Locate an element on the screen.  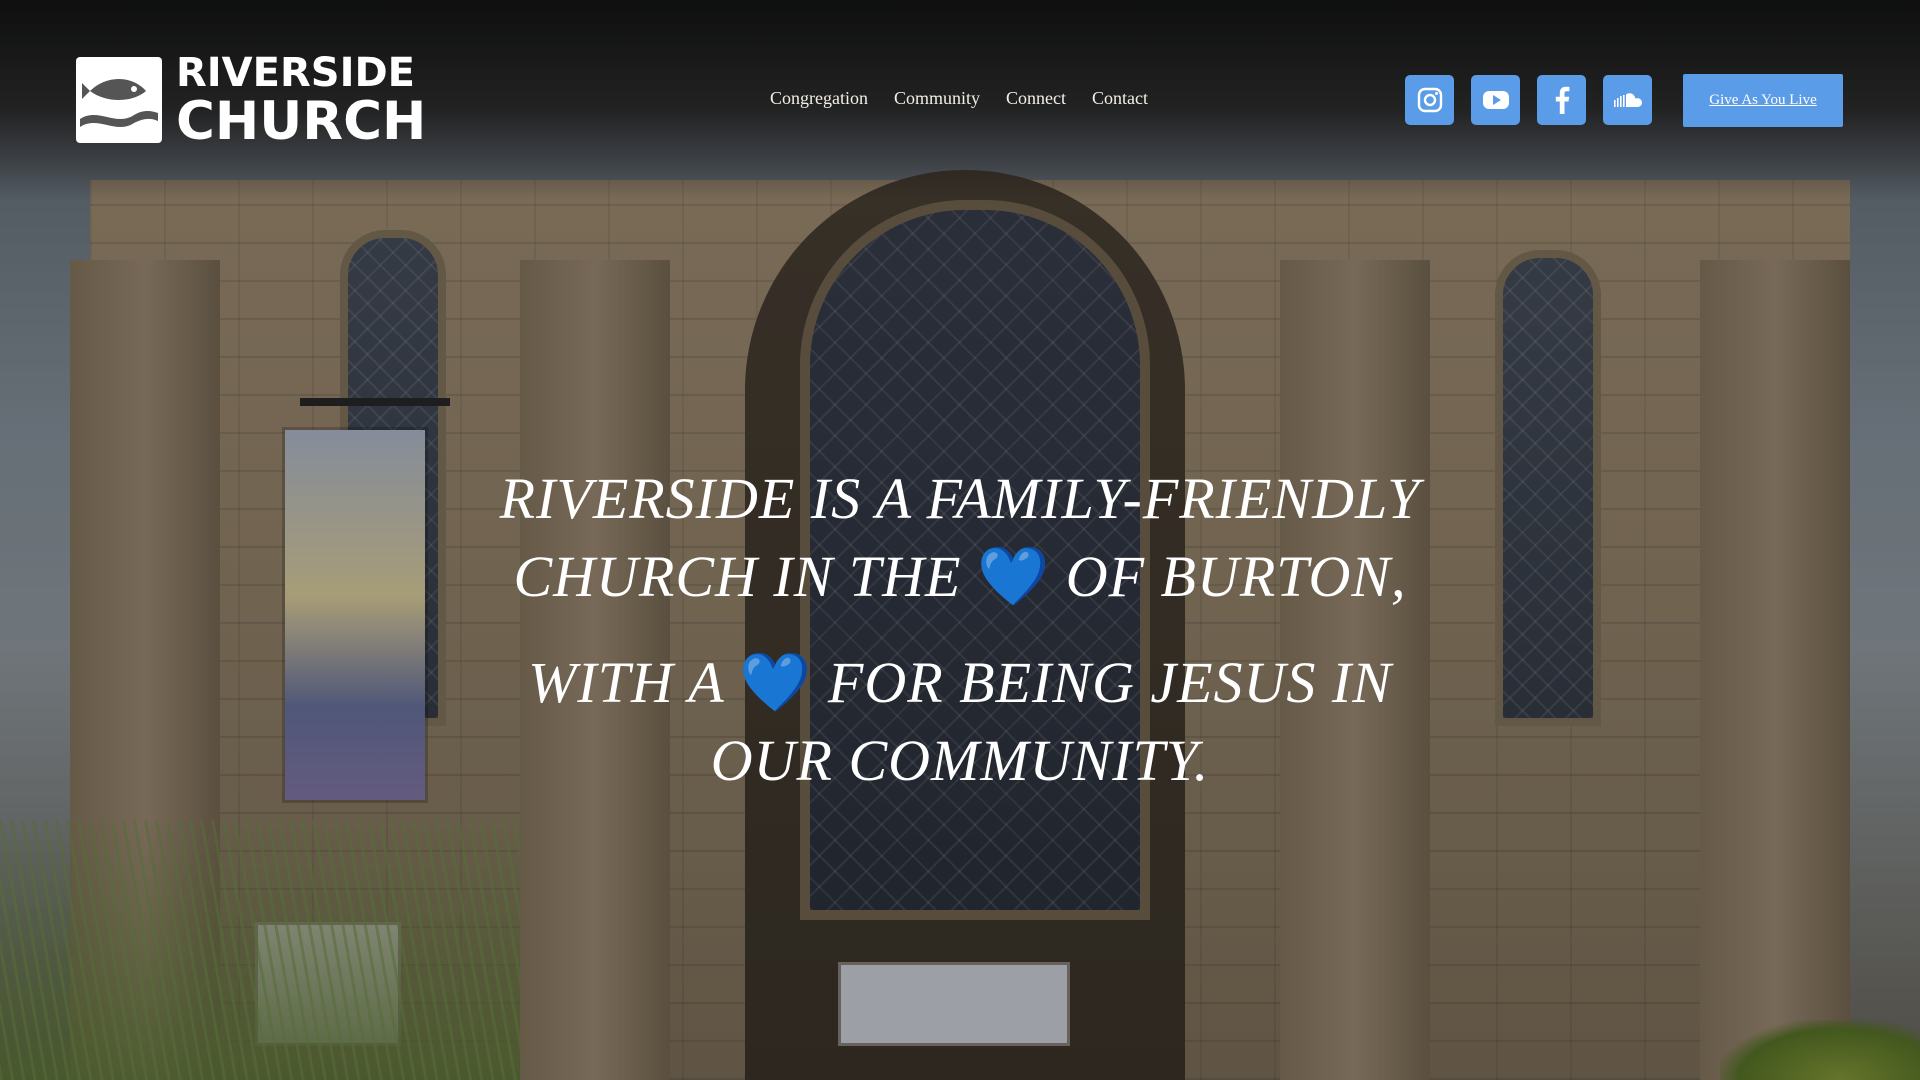
soundcloud-button is located at coordinates (1627, 100).